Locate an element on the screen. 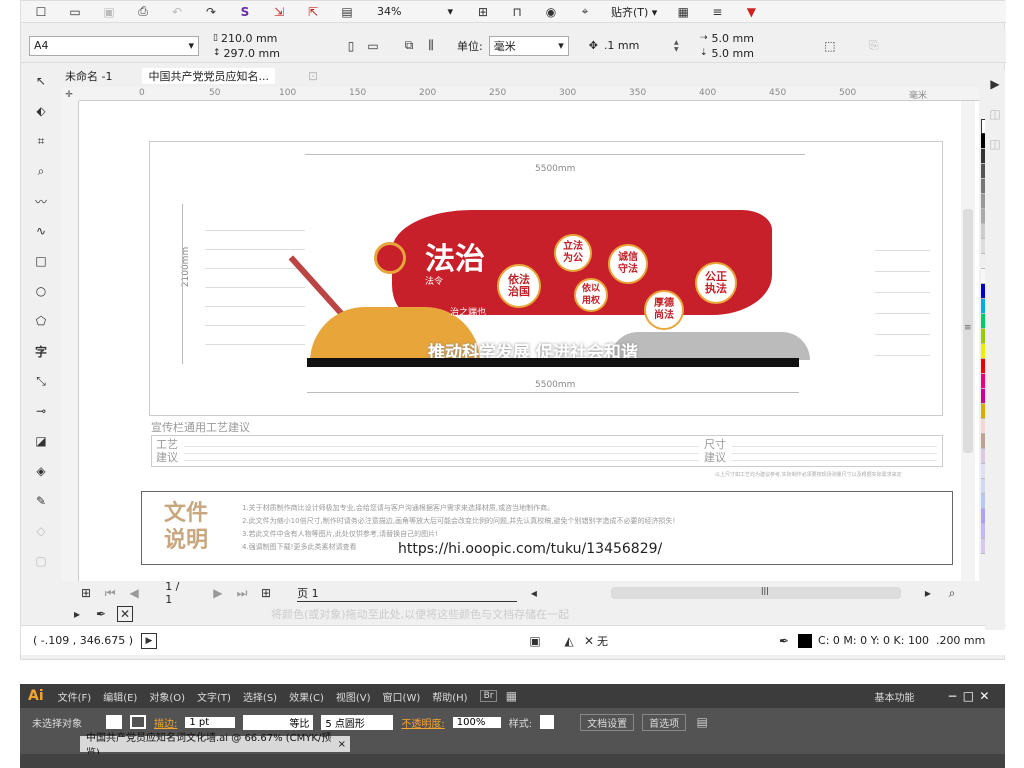 The width and height of the screenshot is (1024, 768). ai-menu-item: 效果(C) is located at coordinates (306, 696).